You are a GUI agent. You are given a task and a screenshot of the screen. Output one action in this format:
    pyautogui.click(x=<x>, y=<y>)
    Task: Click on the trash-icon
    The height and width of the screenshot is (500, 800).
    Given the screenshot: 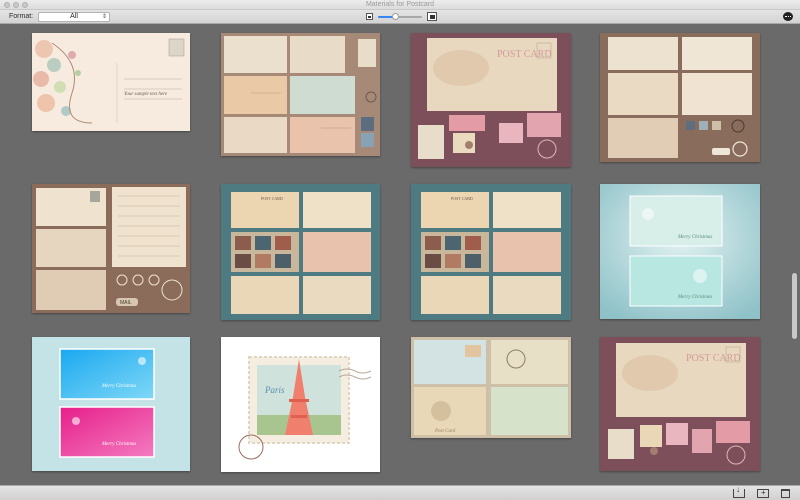 What is the action you would take?
    pyautogui.click(x=785, y=493)
    